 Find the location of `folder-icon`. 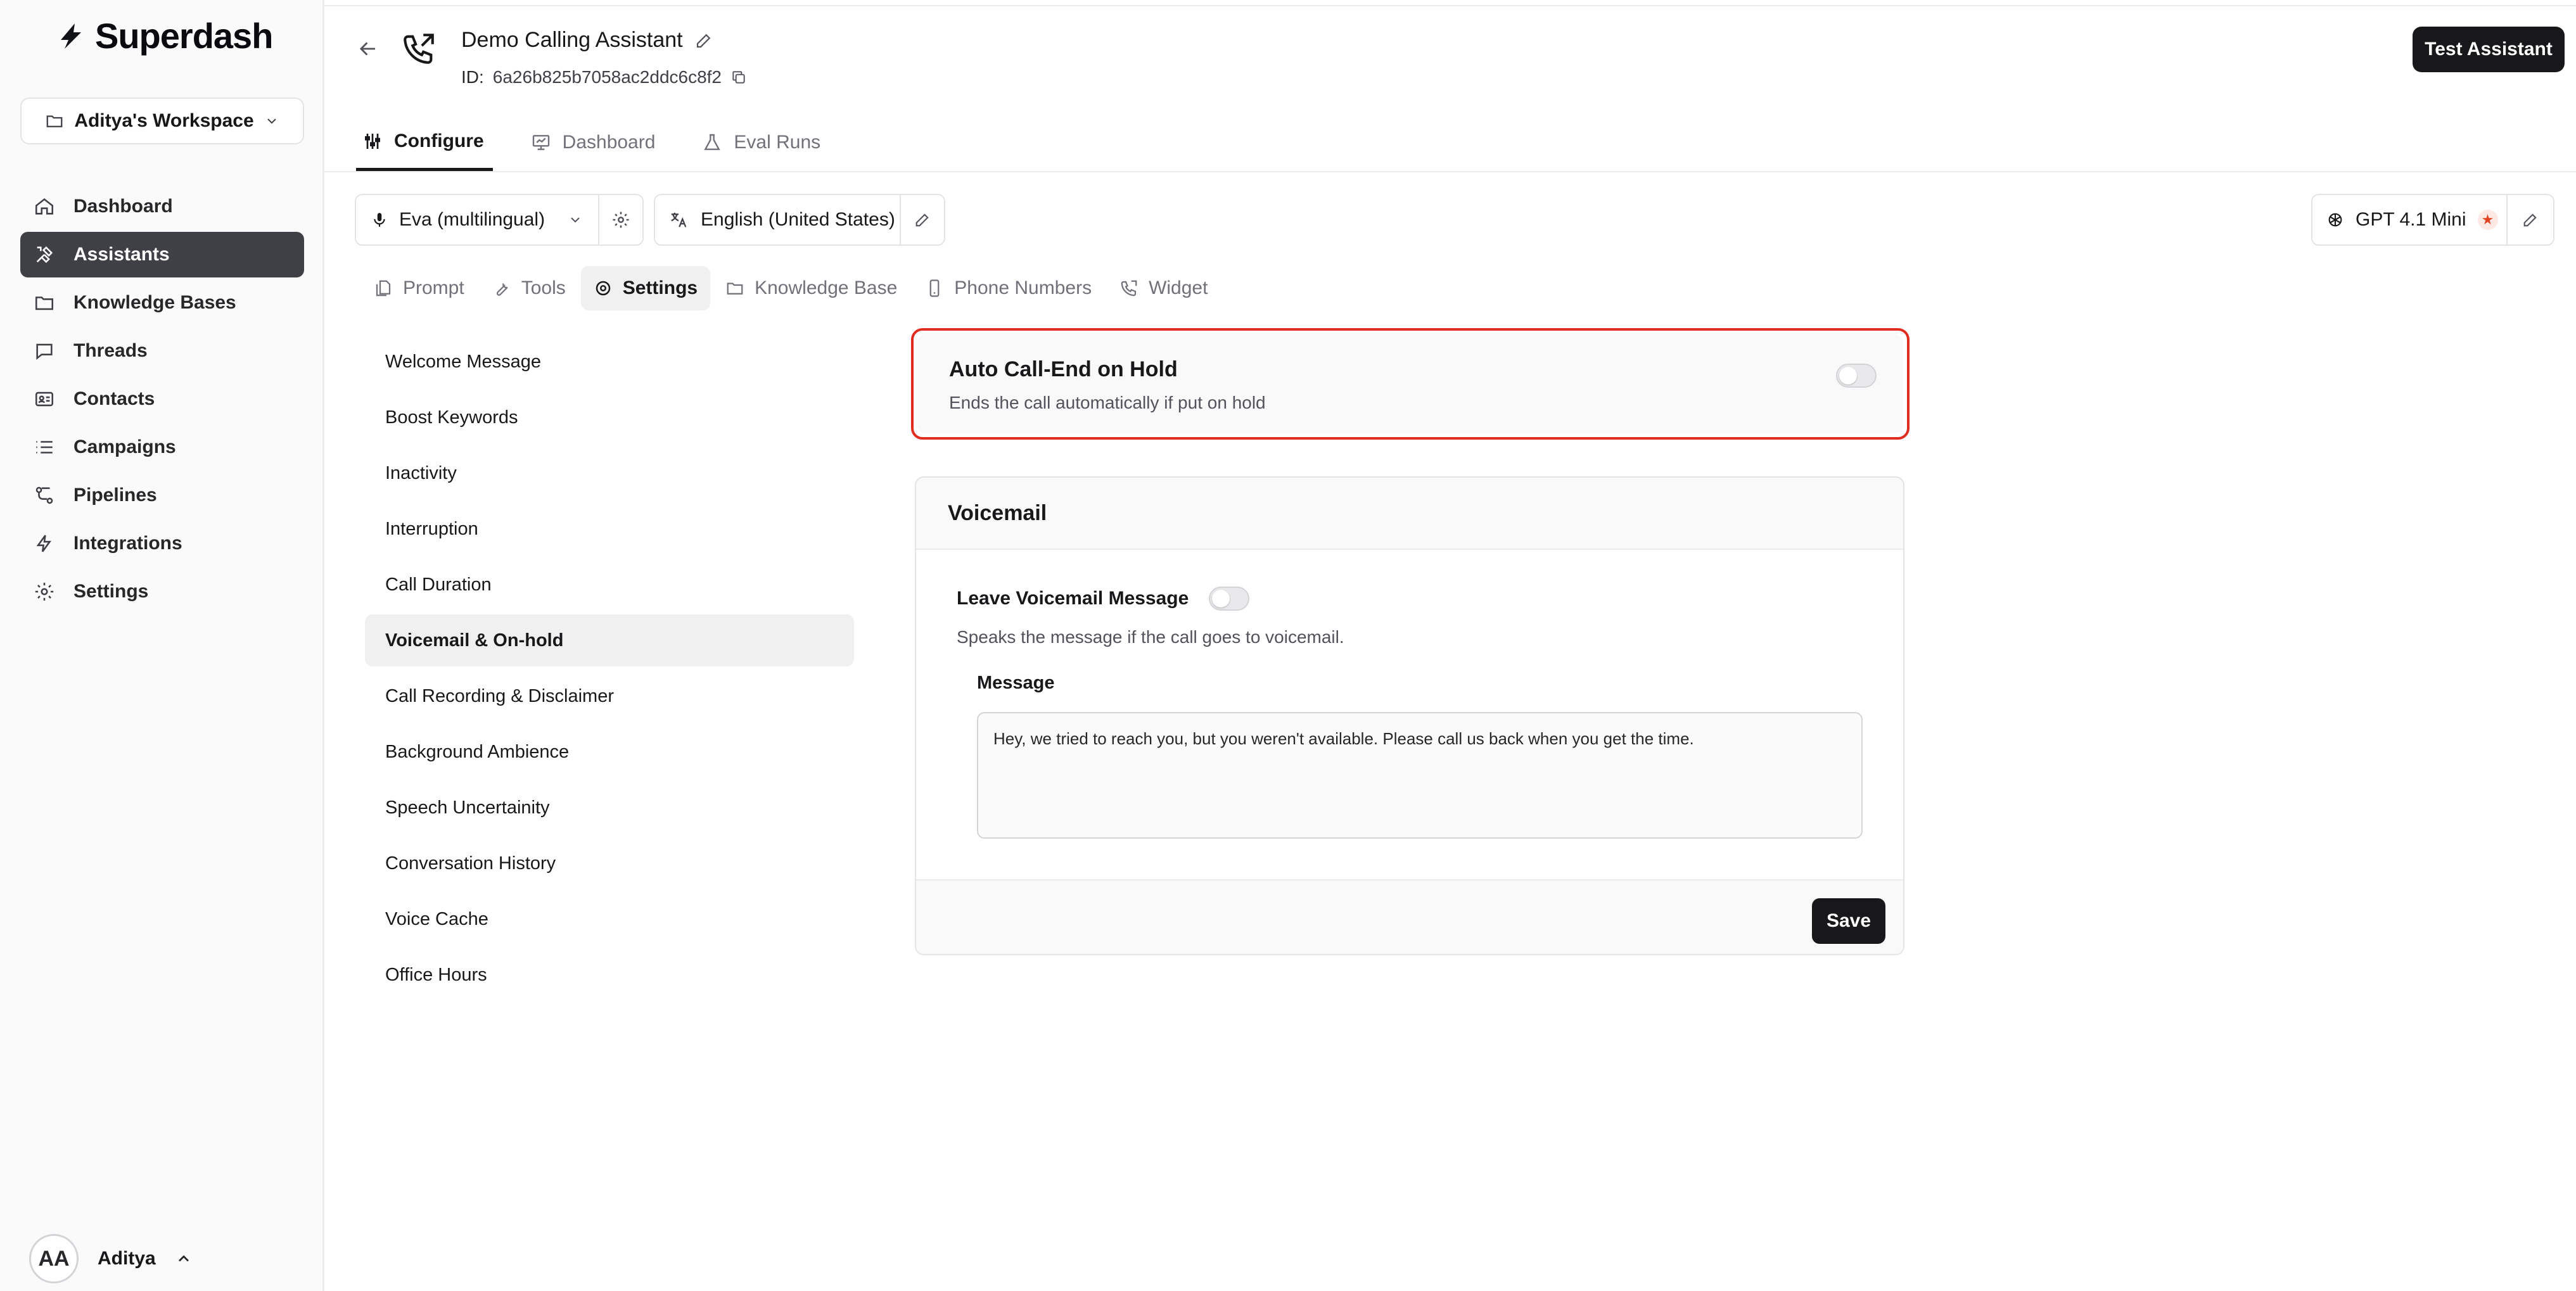

folder-icon is located at coordinates (44, 302).